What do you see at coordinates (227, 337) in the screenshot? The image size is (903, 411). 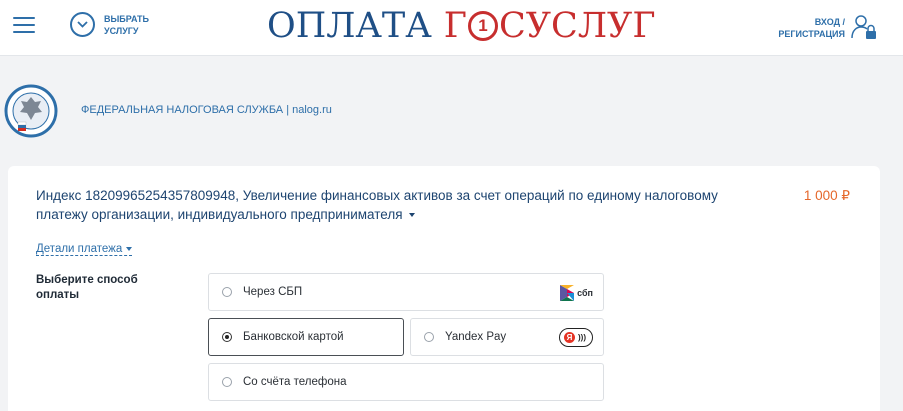 I see `radio-selected-icon` at bounding box center [227, 337].